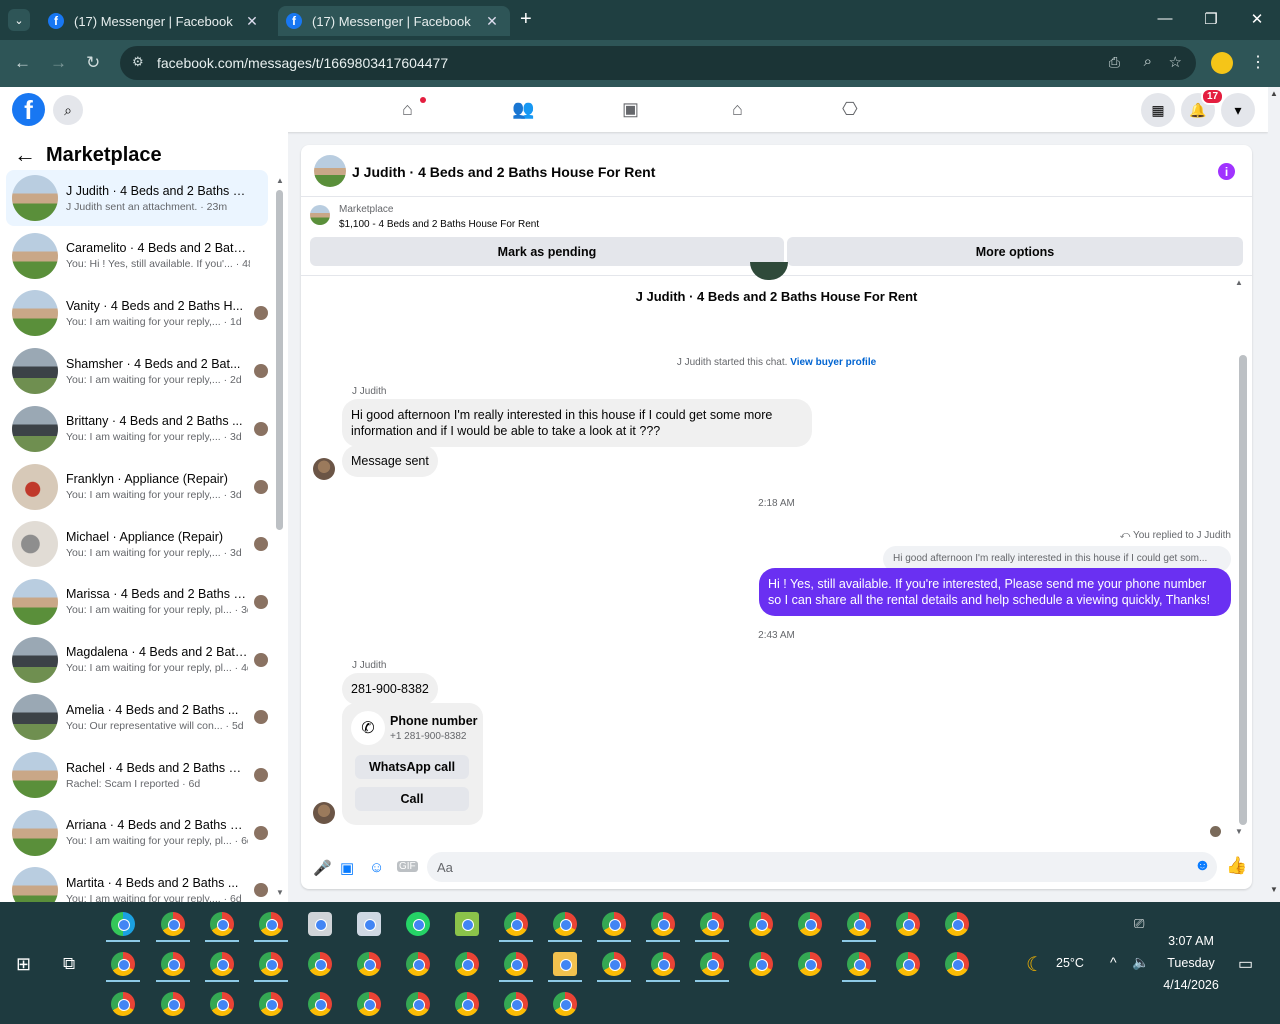 The image size is (1280, 1024). I want to click on zoom-icon: ⌕, so click(1148, 61).